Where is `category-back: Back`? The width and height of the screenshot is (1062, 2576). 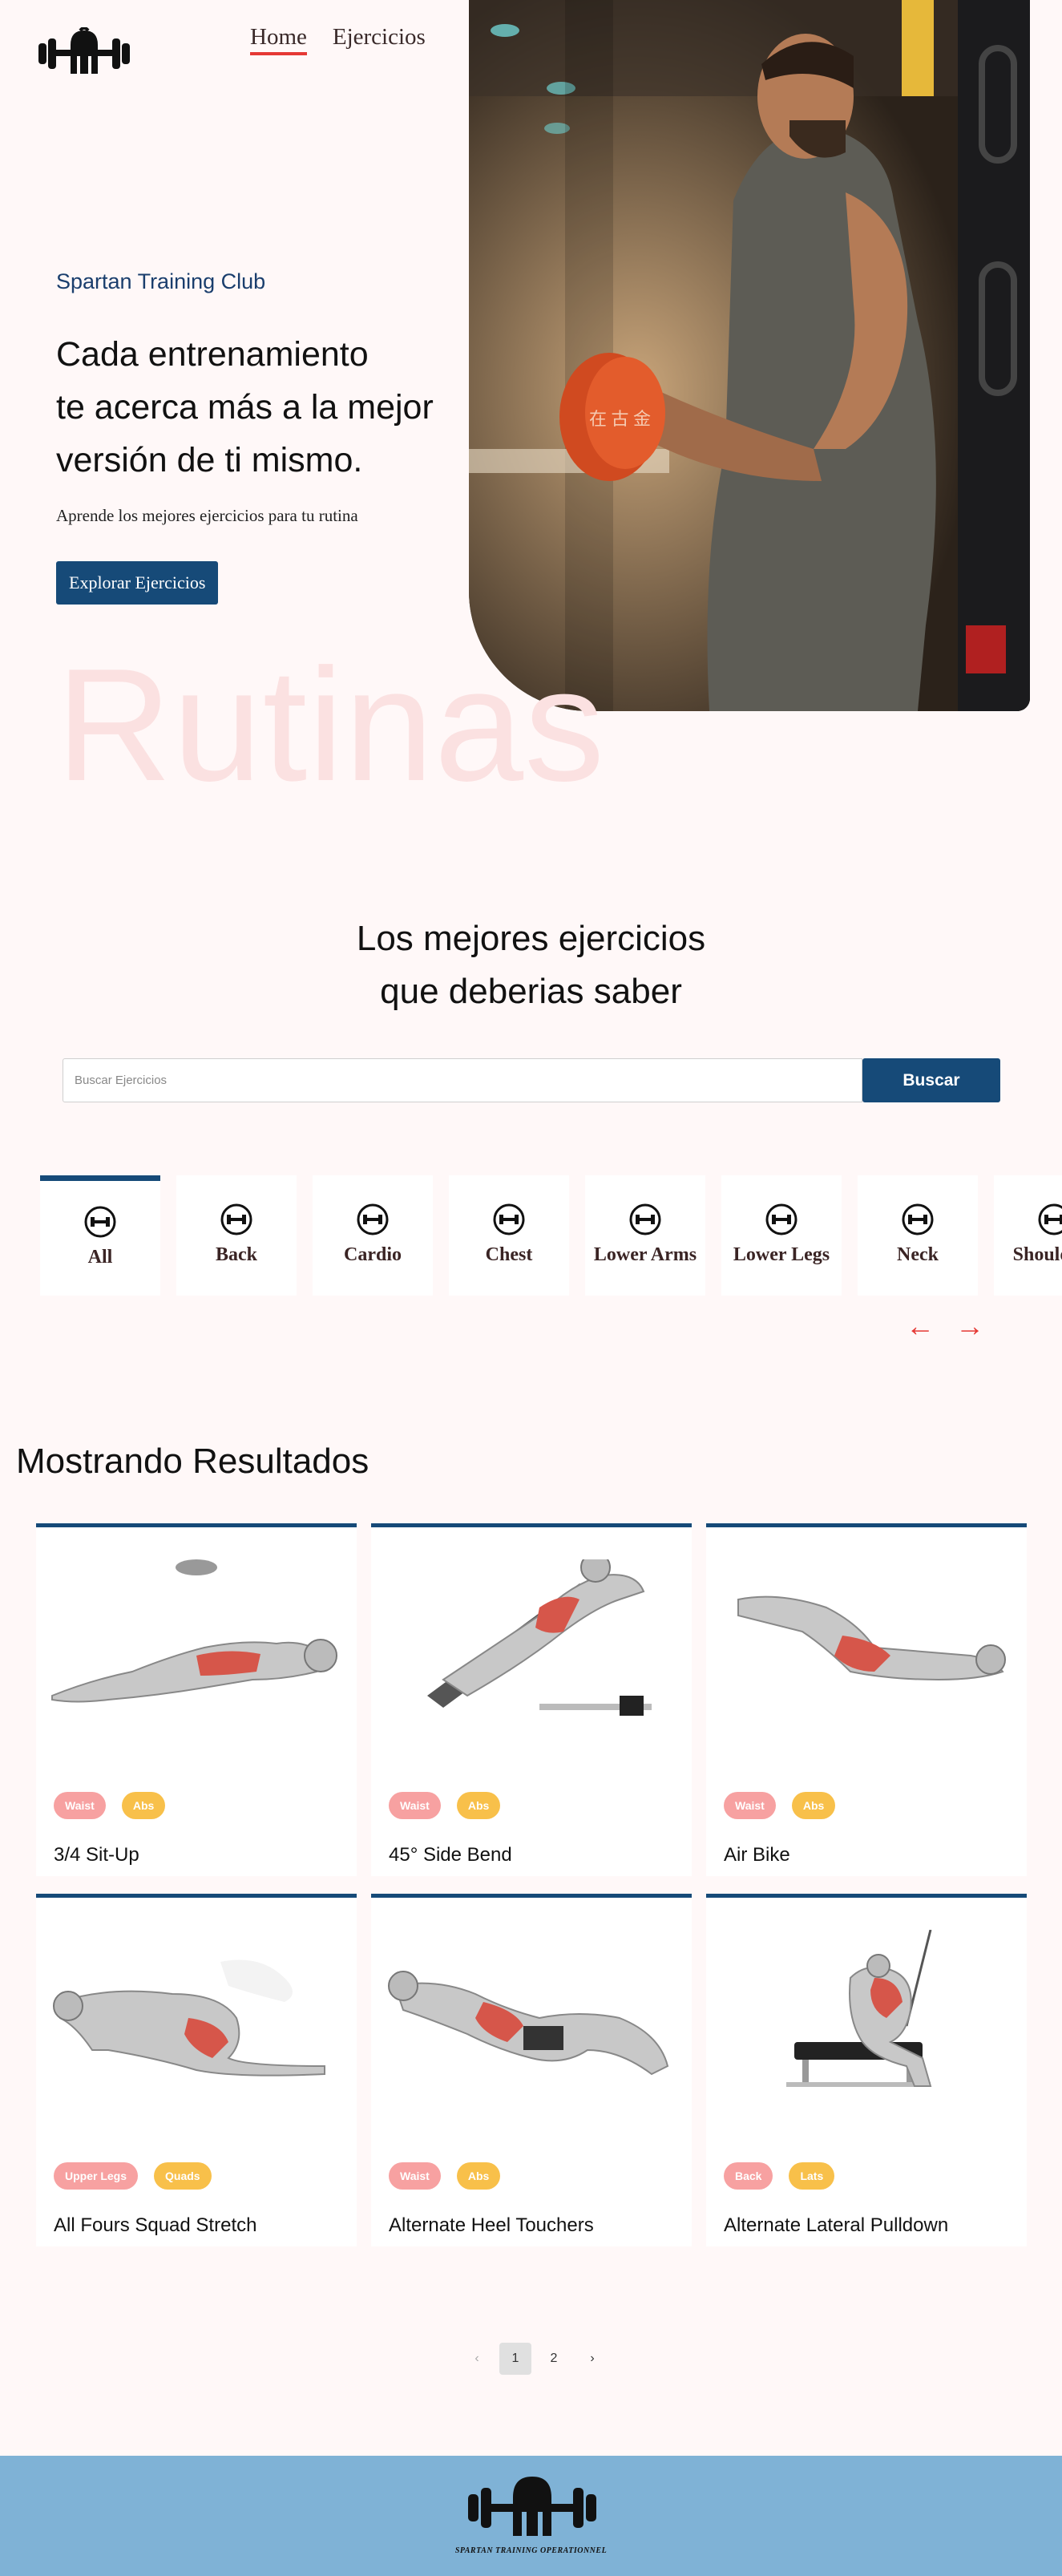
category-back: Back is located at coordinates (237, 1235).